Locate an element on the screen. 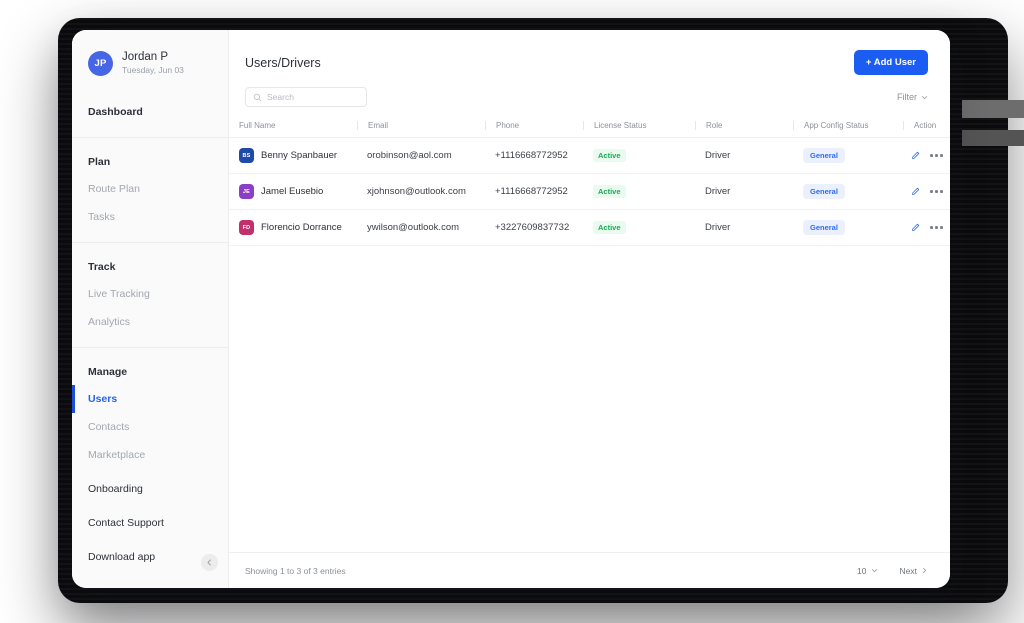  sidebar-item-route-plan: Route Plan is located at coordinates (150, 189).